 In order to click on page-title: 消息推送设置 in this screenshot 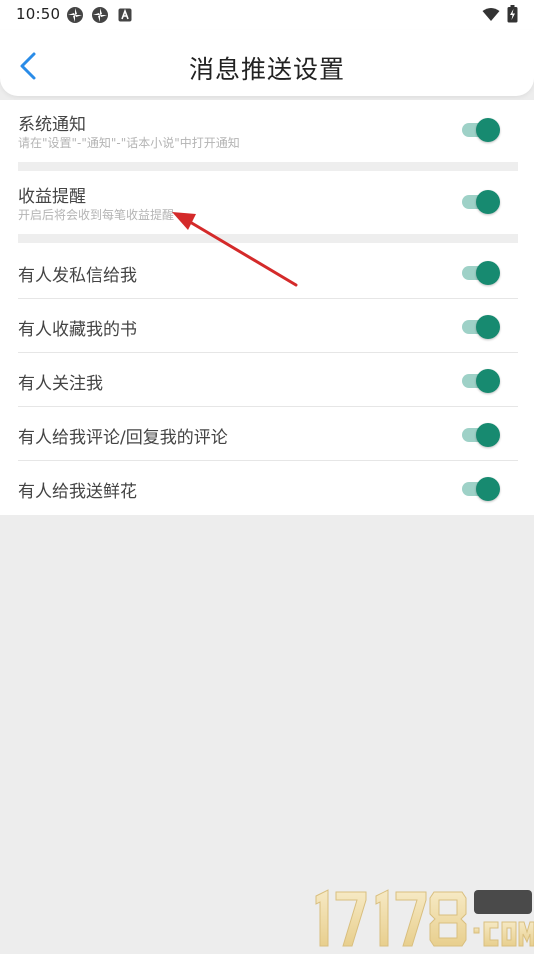, I will do `click(266, 69)`.